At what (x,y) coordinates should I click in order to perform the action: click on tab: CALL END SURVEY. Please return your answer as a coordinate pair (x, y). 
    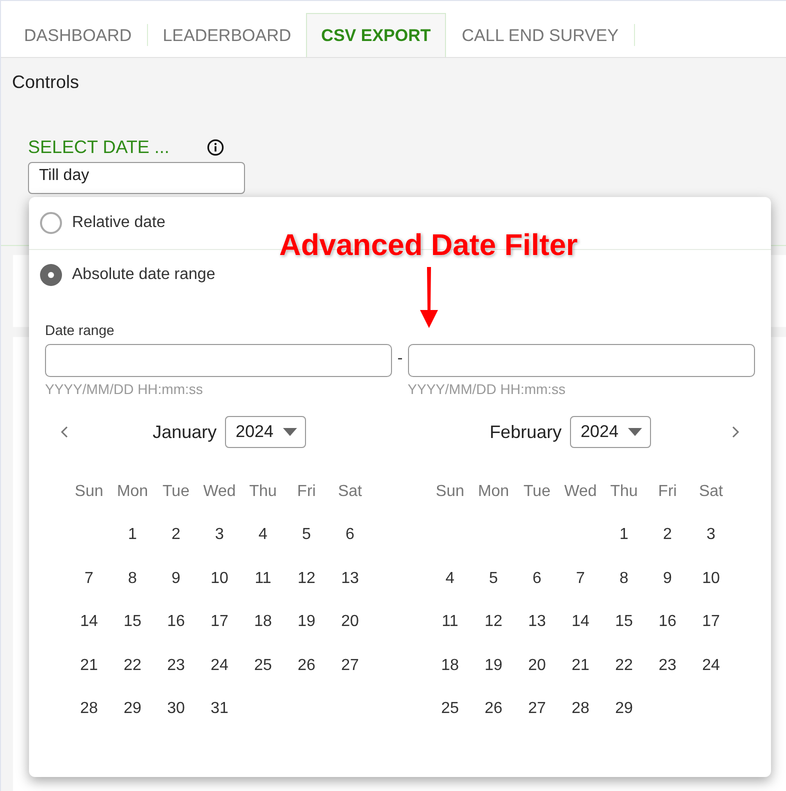
    Looking at the image, I should click on (540, 35).